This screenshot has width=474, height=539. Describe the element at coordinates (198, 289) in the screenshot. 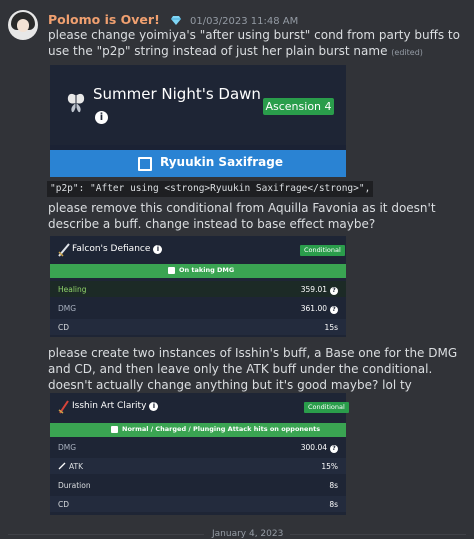

I see `stat-row: Healing 359.01?` at that location.